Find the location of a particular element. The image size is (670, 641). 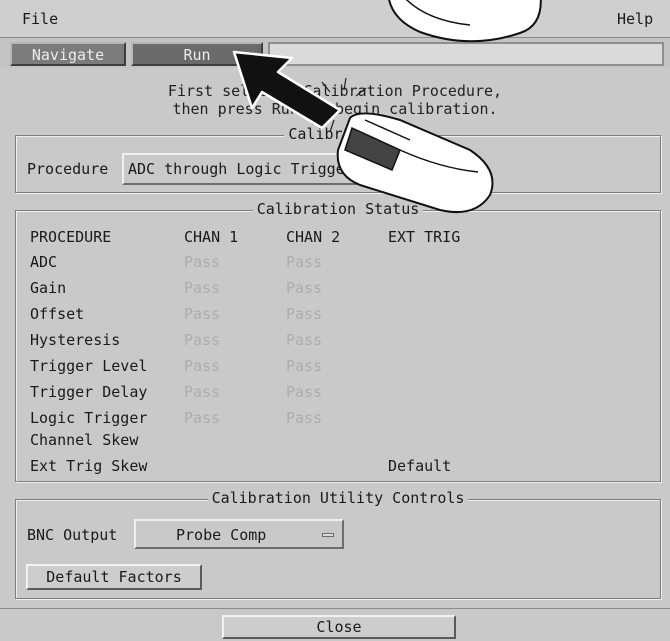

header-ext-trig: EXT TRIG is located at coordinates (424, 237).